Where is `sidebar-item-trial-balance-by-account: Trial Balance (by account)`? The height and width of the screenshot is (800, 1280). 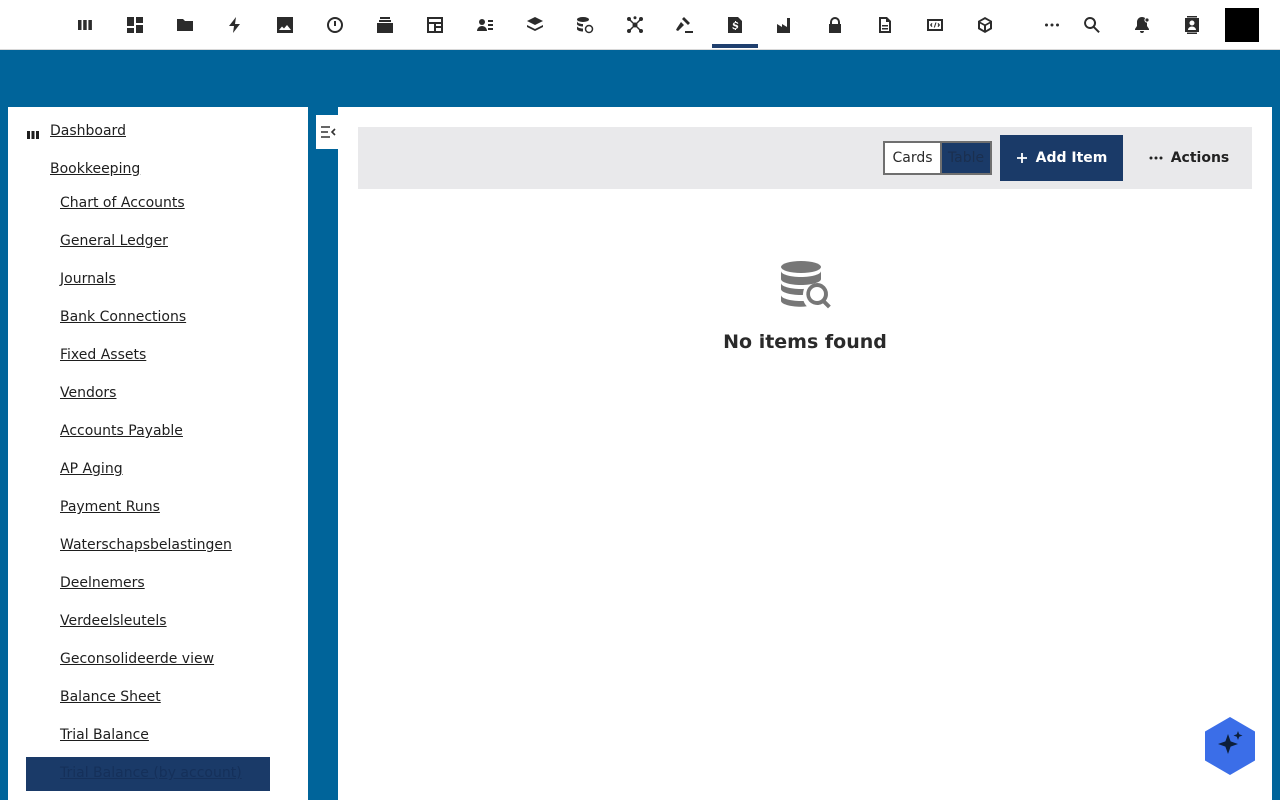
sidebar-item-trial-balance-by-account: Trial Balance (by account) is located at coordinates (148, 774).